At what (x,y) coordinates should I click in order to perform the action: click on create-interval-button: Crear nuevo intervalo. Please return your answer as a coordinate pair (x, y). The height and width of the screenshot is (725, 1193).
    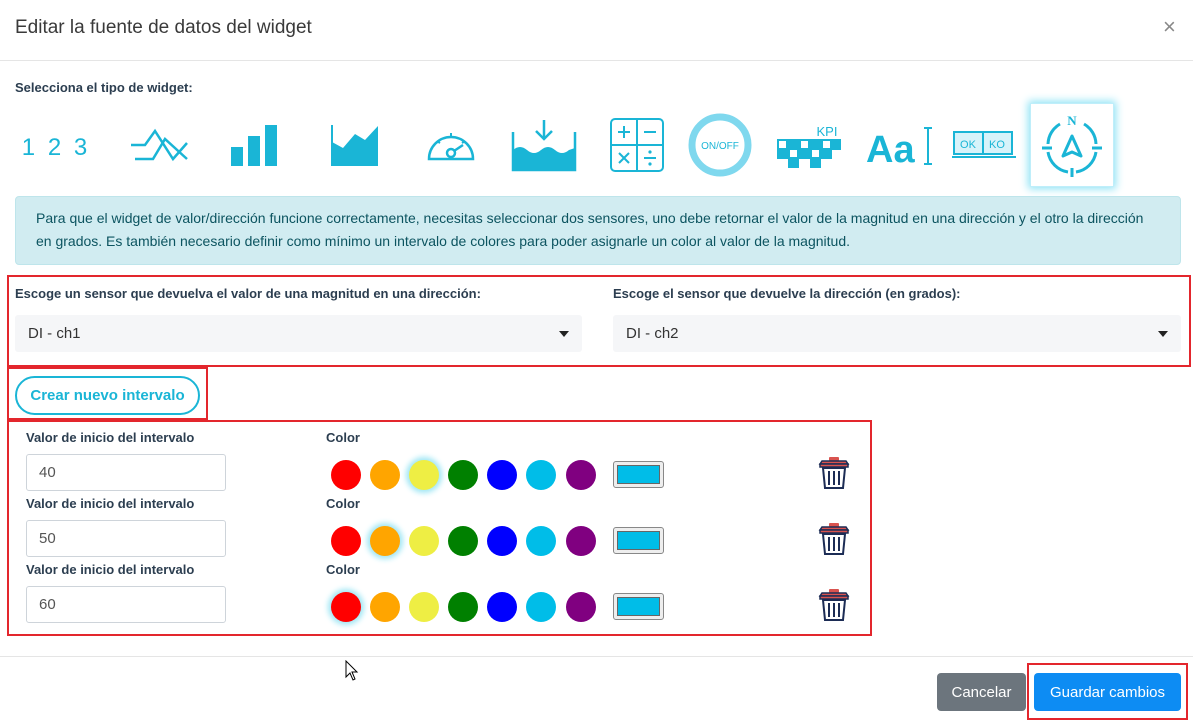
    Looking at the image, I should click on (107, 395).